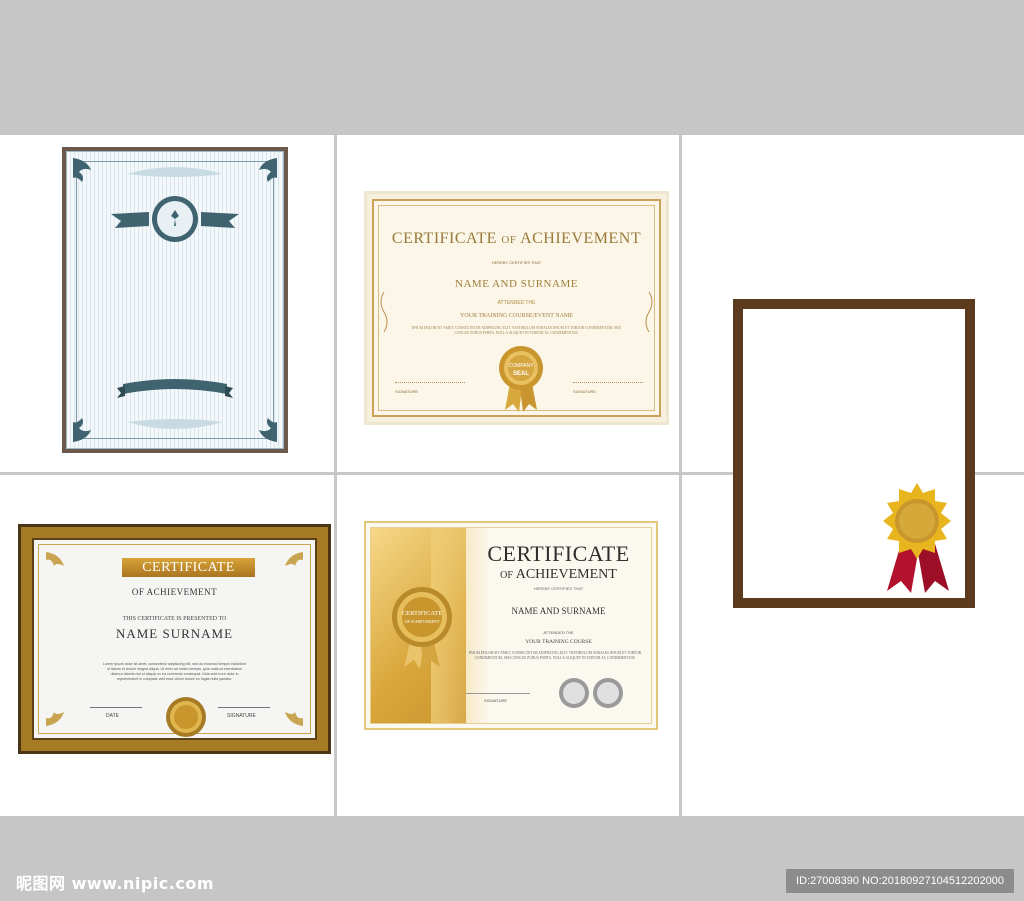  Describe the element at coordinates (558, 574) in the screenshot. I see `cert4-subtitle: of Achievement` at that location.